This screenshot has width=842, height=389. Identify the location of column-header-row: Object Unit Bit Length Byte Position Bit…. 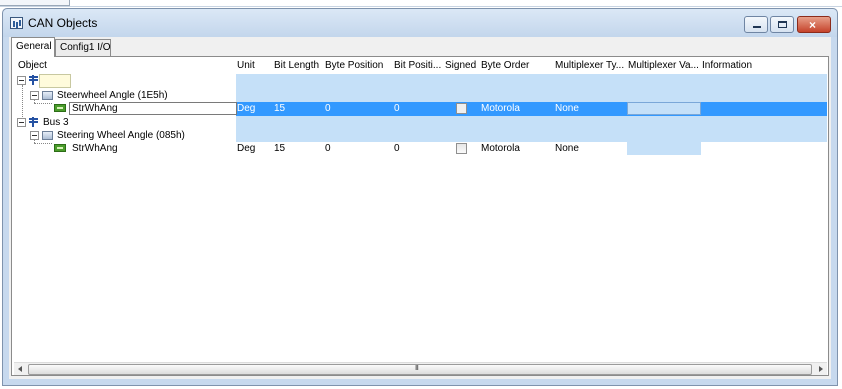
(420, 66).